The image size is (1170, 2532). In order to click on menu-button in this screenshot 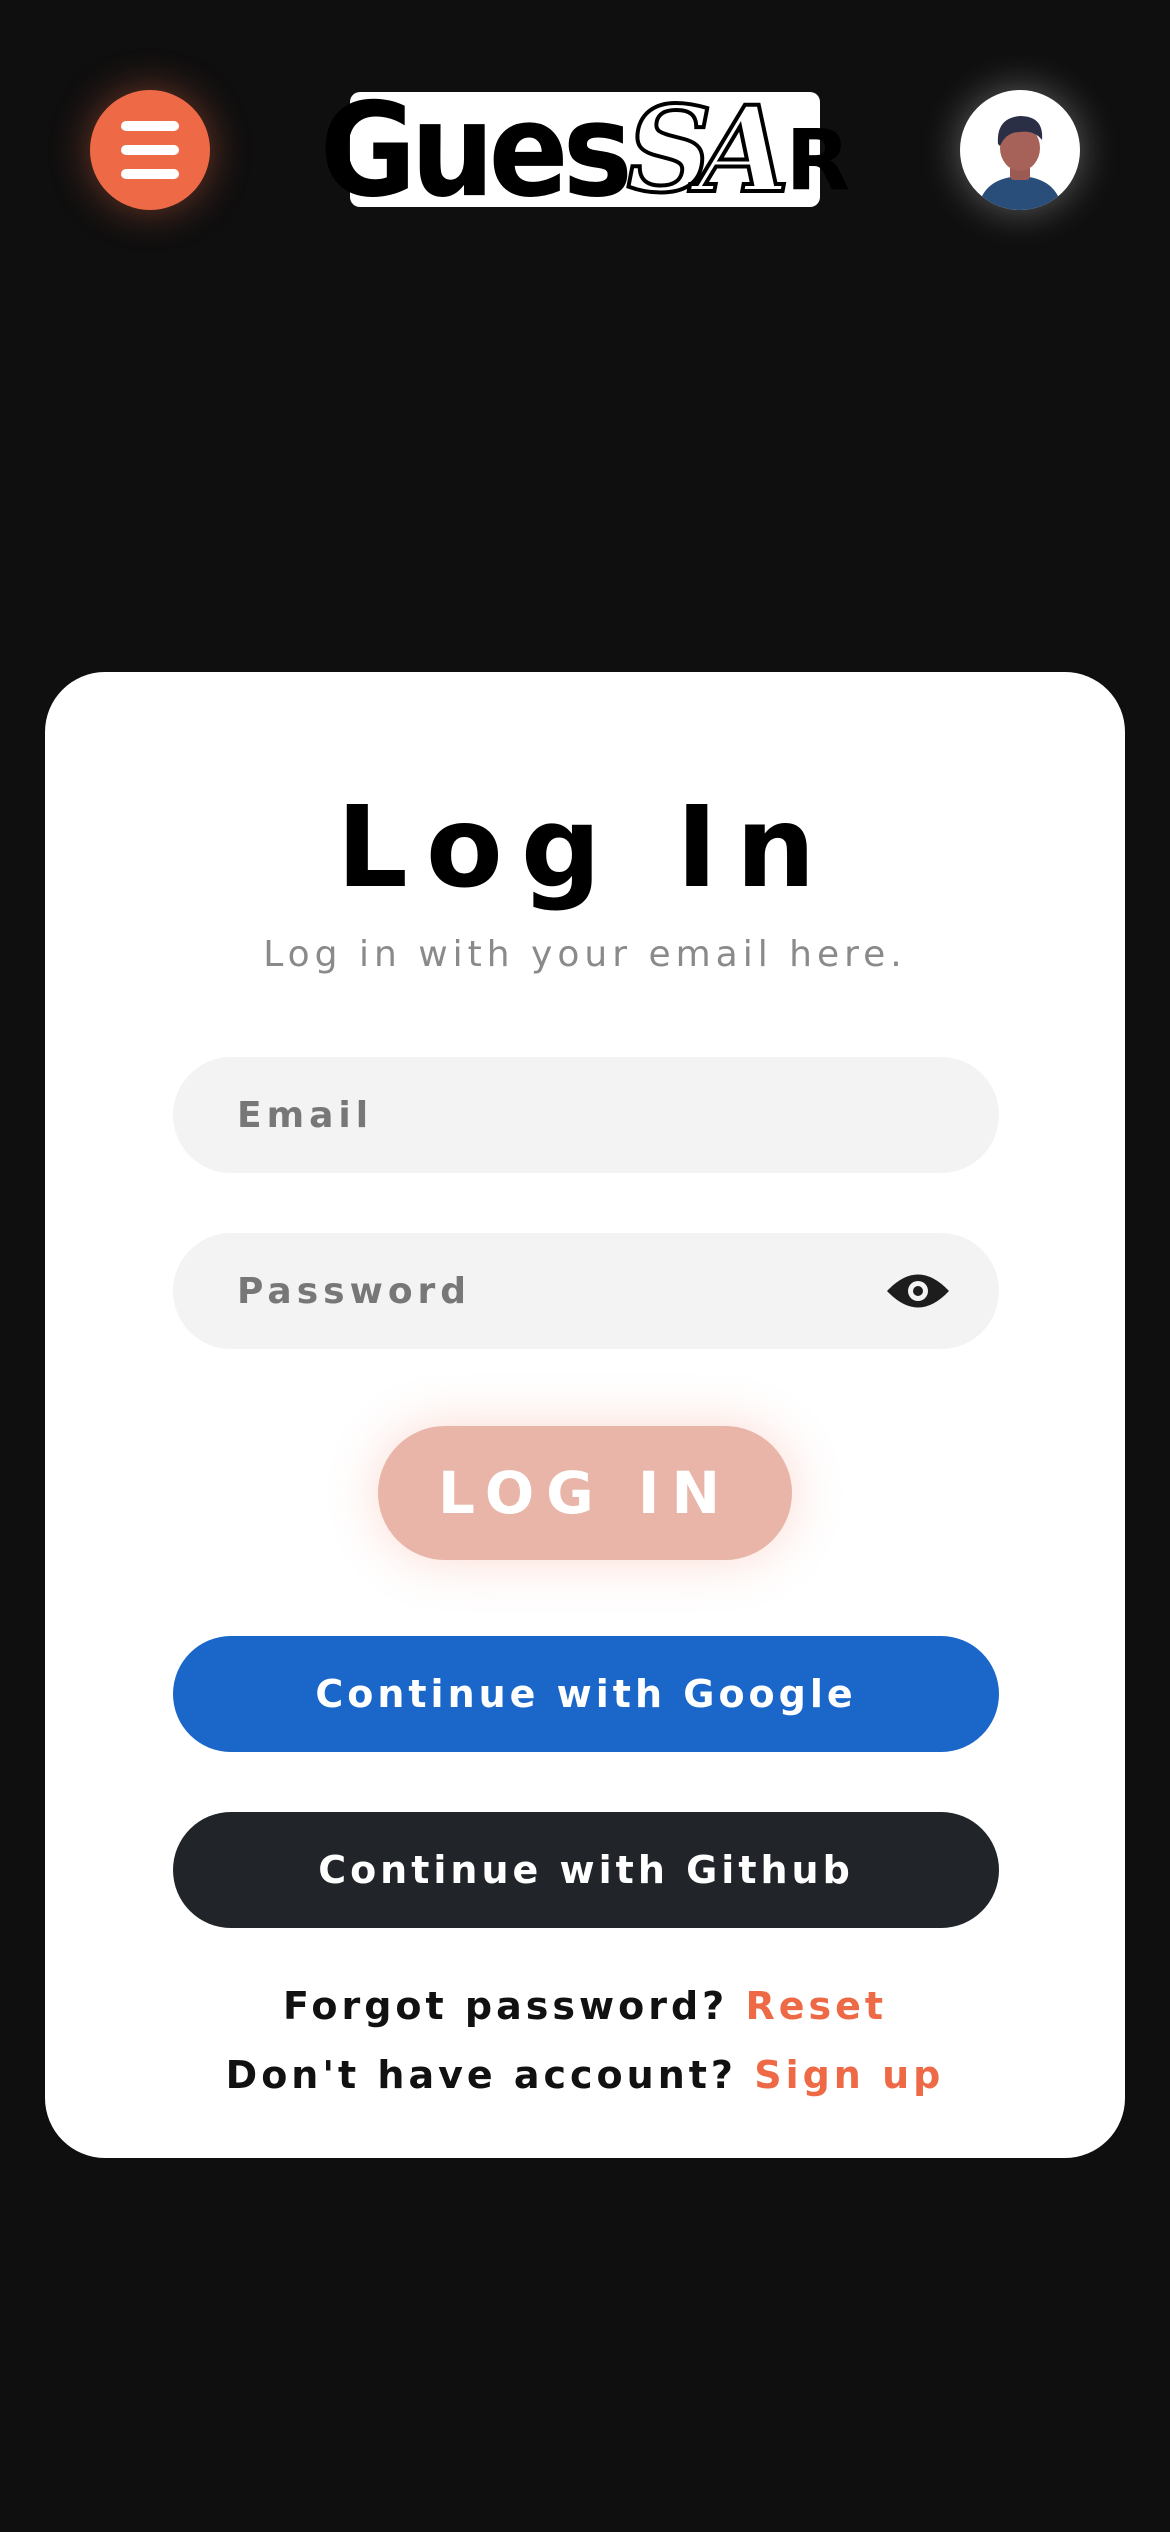, I will do `click(150, 150)`.